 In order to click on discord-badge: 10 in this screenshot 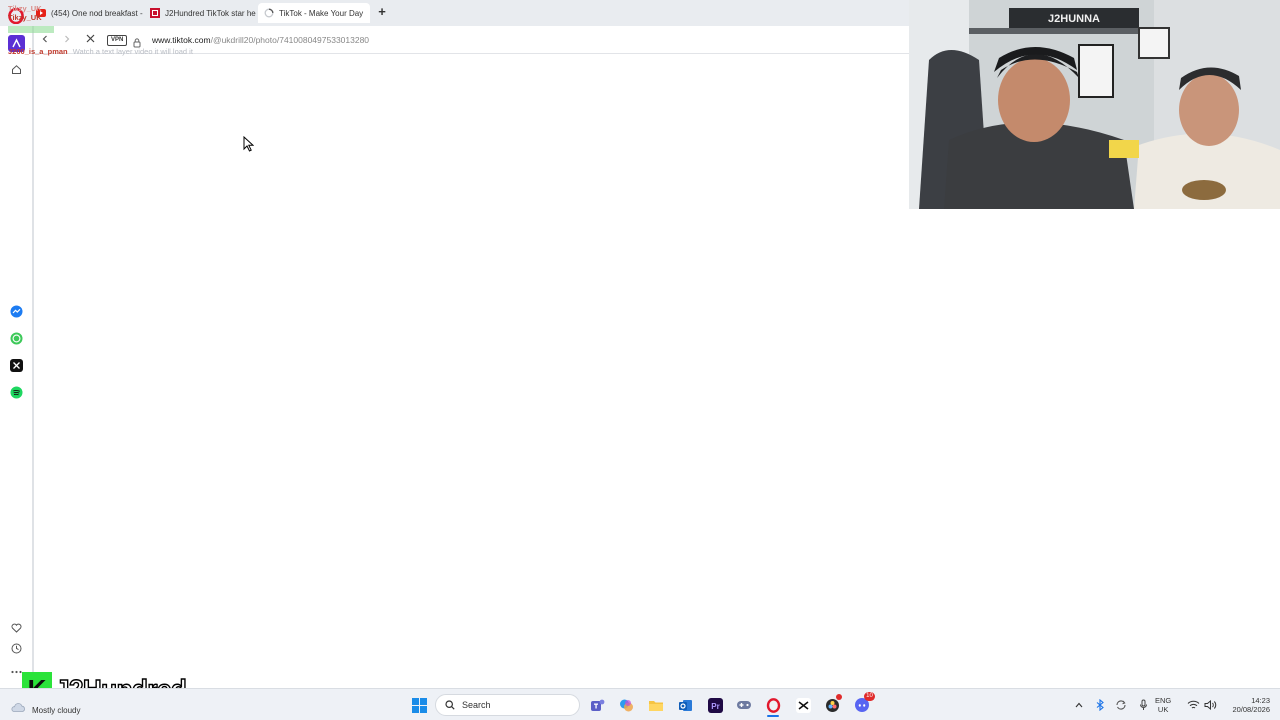, I will do `click(869, 696)`.